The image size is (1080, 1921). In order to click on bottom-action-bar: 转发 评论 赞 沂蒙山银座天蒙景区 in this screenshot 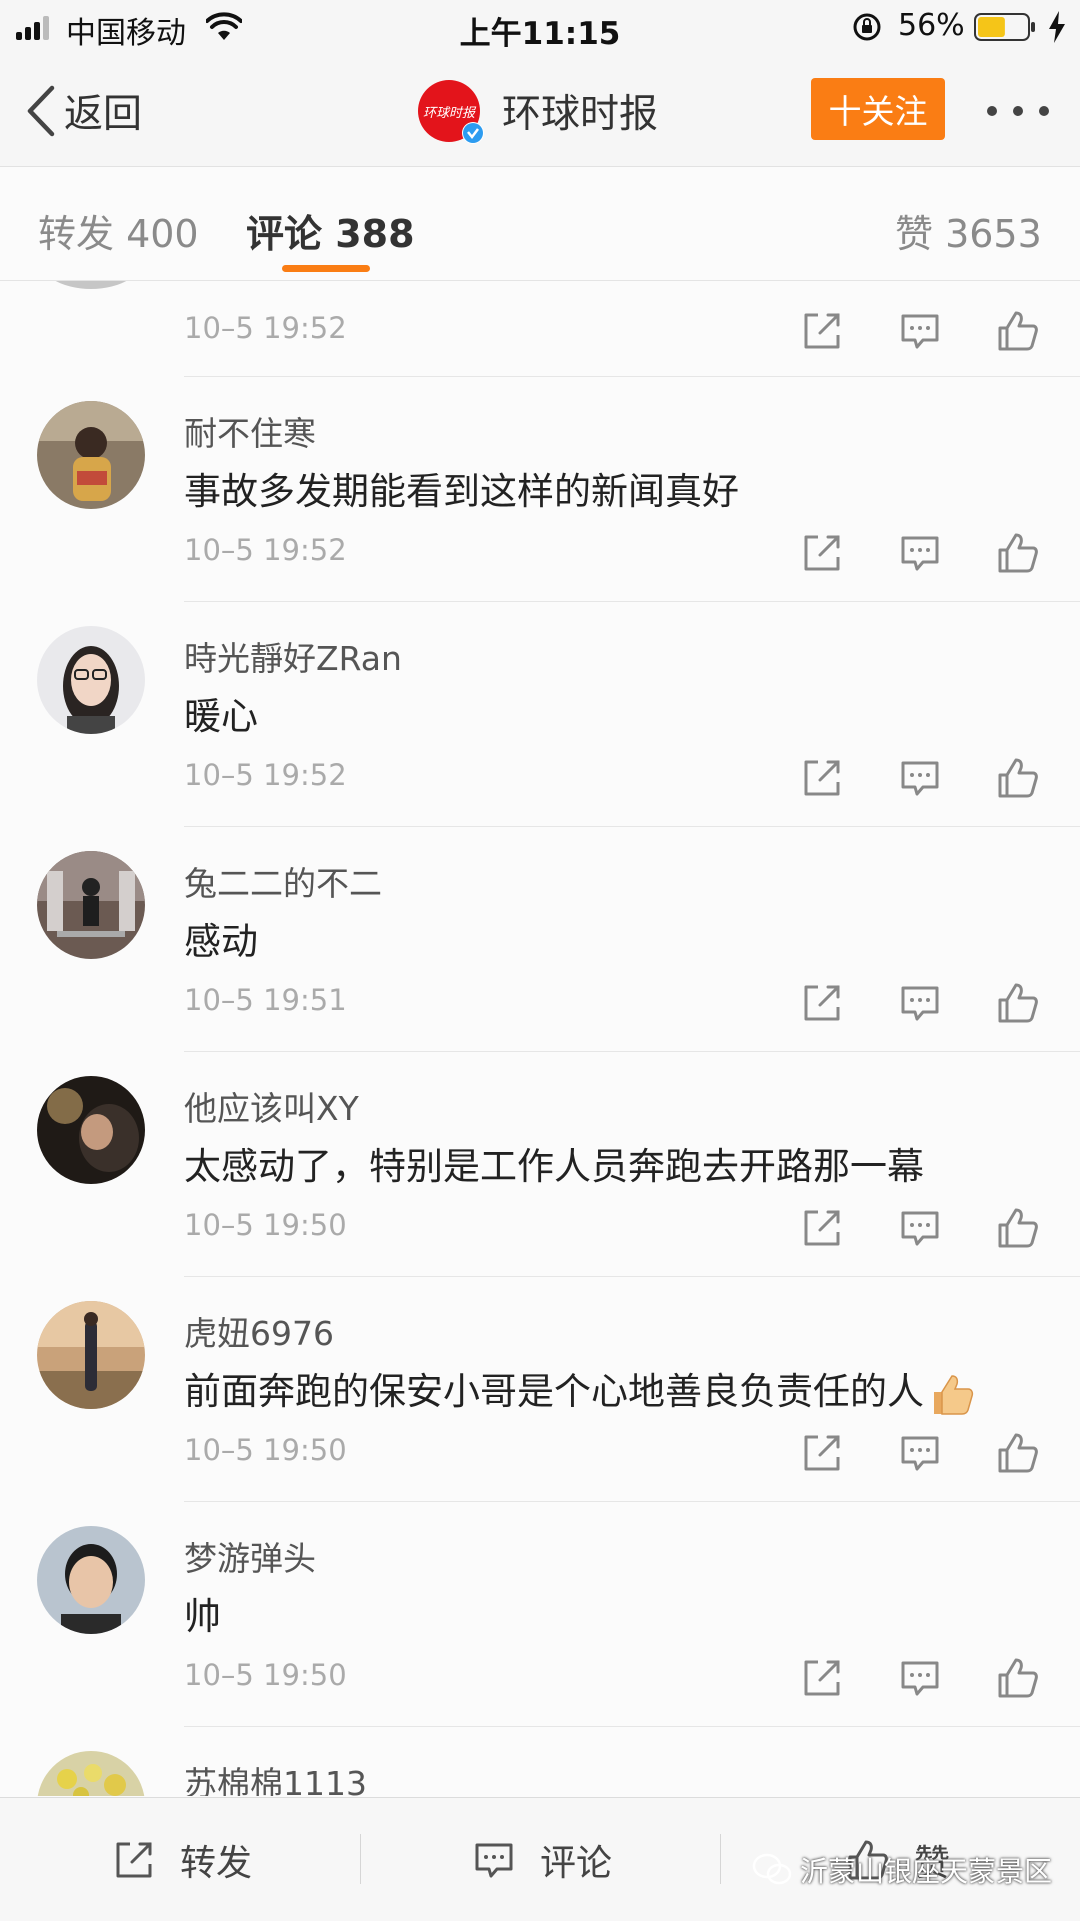, I will do `click(540, 1859)`.